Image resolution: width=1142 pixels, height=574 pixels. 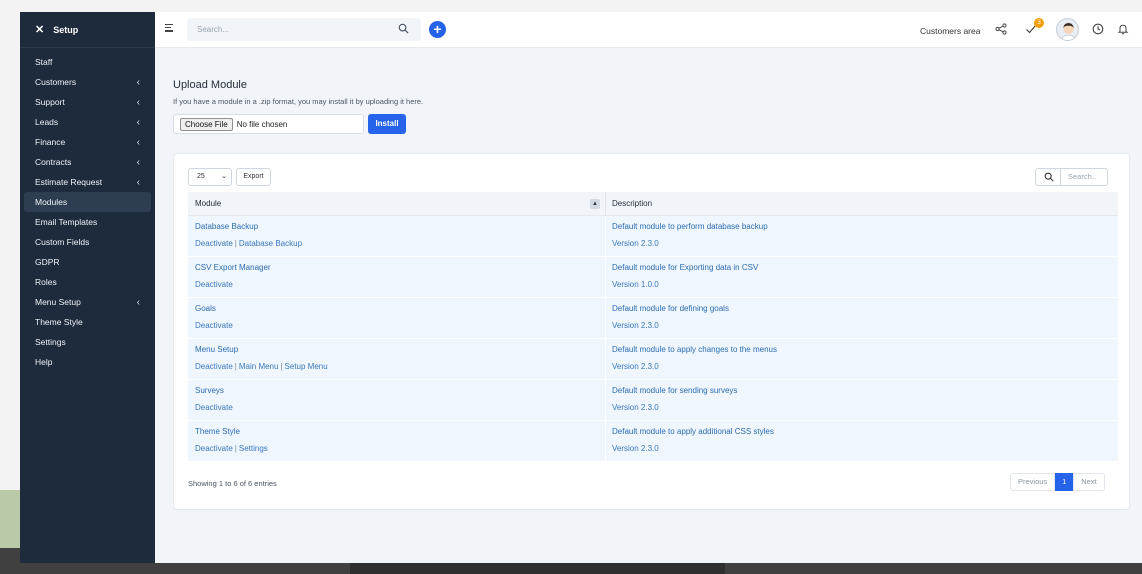 I want to click on sidebar-item-theme-style: Theme Style, so click(x=87, y=322).